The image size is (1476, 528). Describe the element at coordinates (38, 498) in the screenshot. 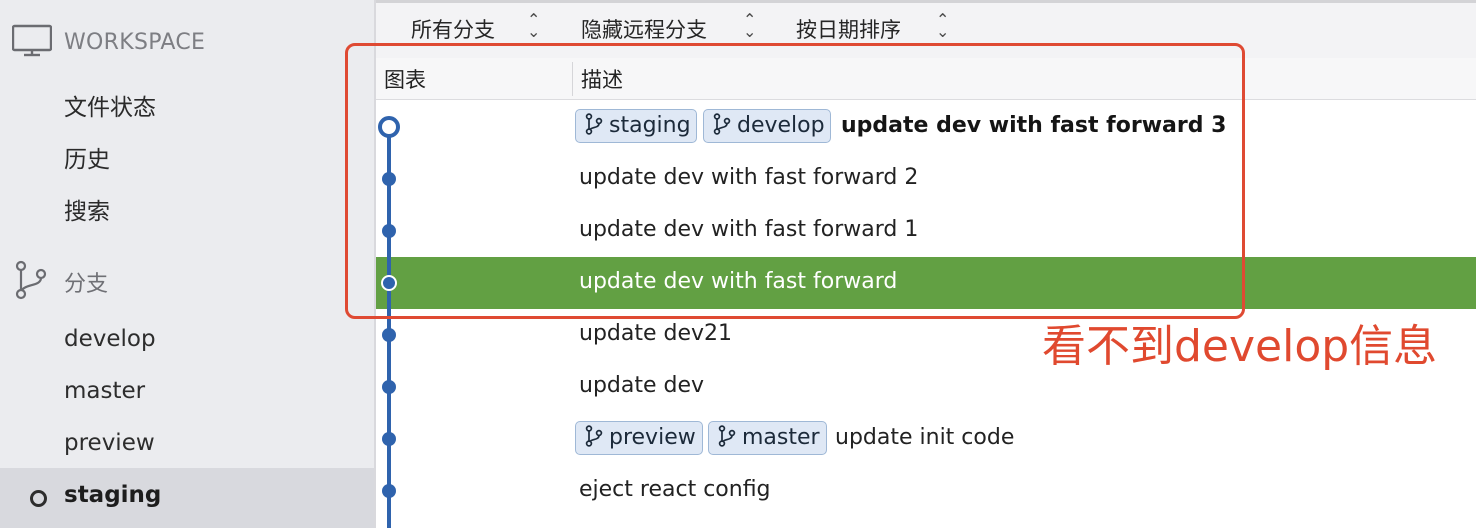

I see `current-branch-icon` at that location.